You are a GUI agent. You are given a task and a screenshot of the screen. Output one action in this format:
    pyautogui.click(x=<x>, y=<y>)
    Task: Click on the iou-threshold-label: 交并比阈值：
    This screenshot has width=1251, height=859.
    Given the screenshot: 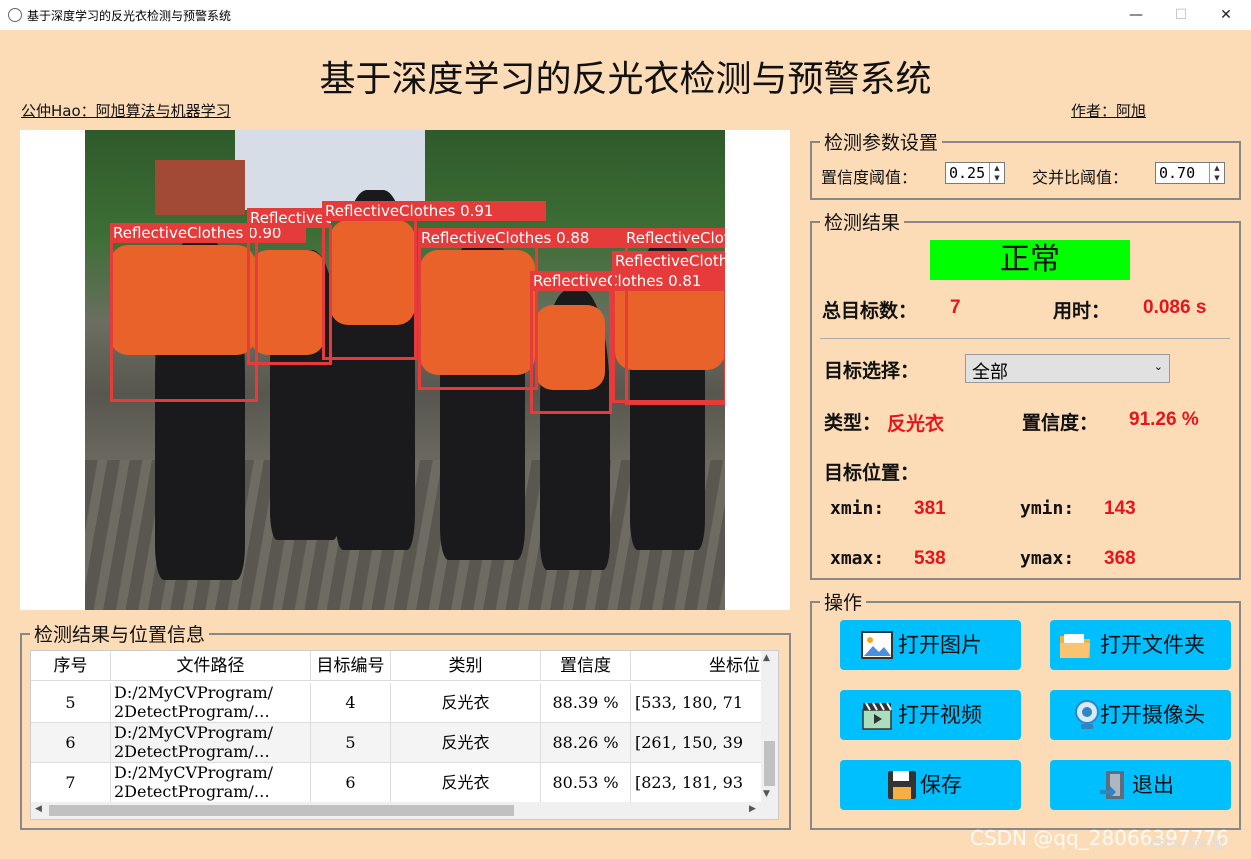 What is the action you would take?
    pyautogui.click(x=1080, y=177)
    